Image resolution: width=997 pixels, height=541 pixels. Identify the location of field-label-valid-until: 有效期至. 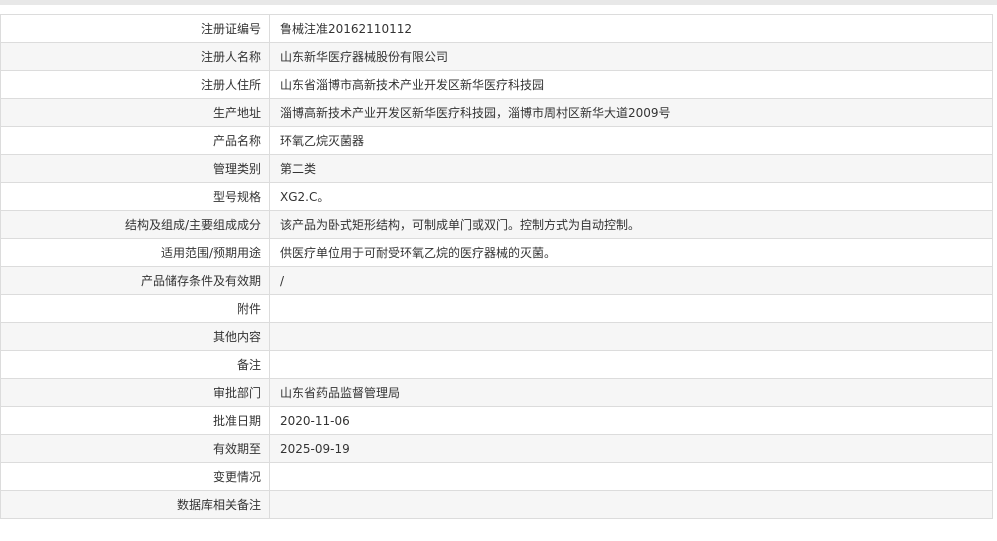
(135, 448).